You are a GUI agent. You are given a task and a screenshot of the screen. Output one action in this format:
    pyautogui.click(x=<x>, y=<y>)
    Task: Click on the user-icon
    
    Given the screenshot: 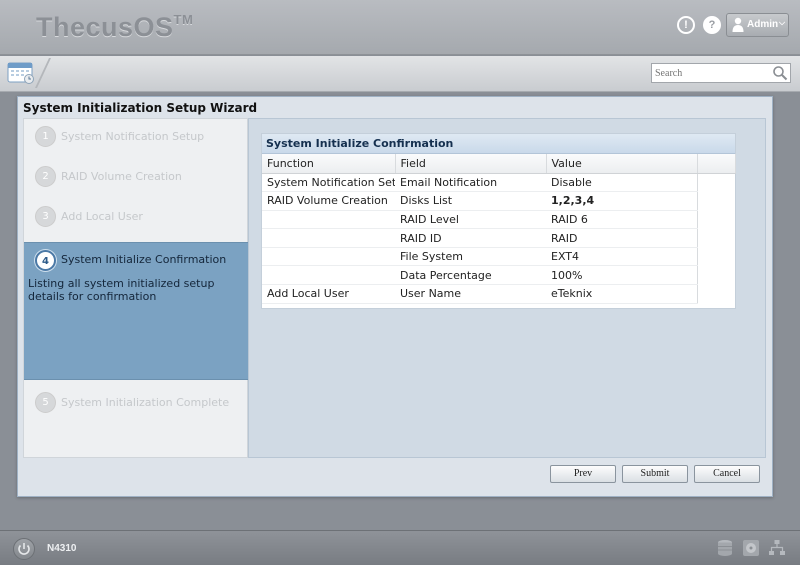 What is the action you would take?
    pyautogui.click(x=738, y=24)
    